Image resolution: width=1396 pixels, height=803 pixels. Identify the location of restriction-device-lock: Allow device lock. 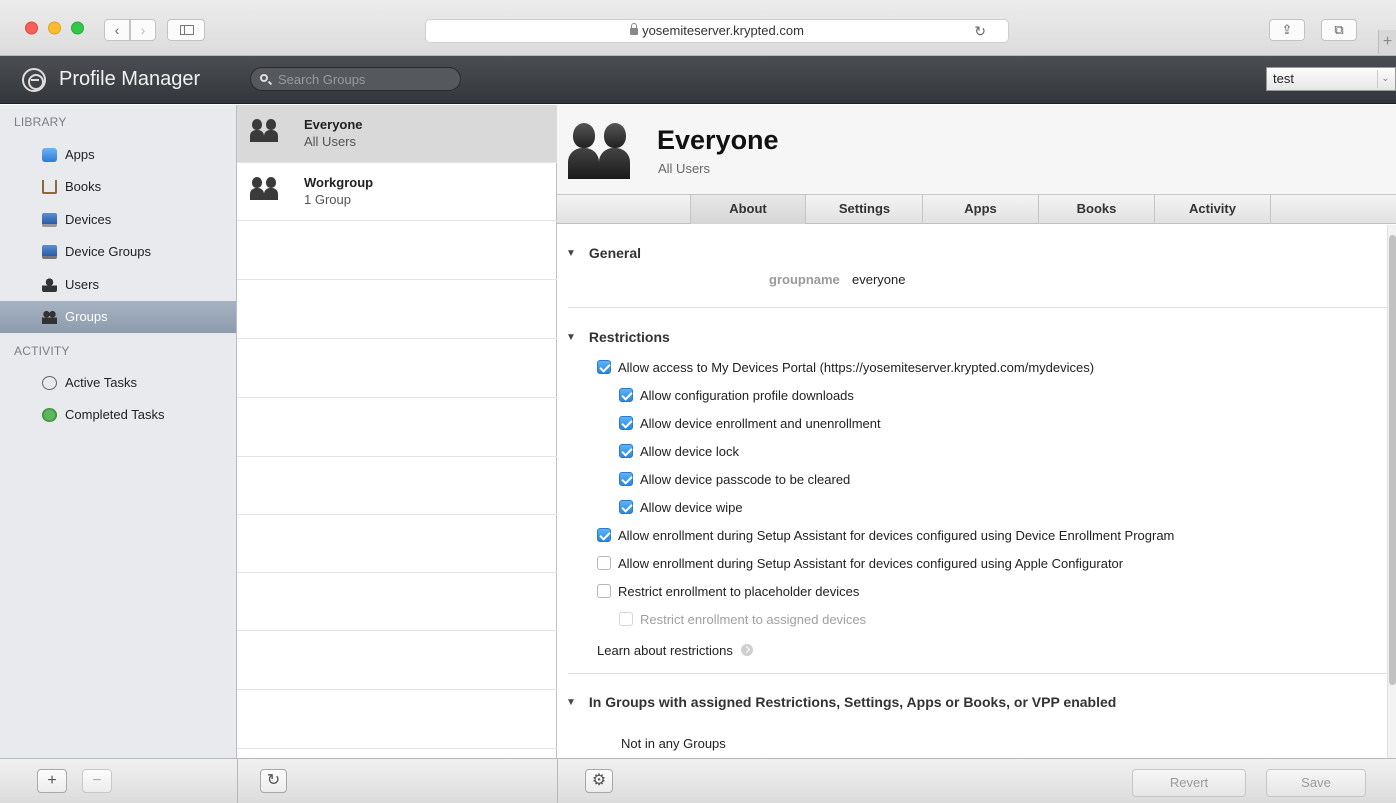
(679, 453).